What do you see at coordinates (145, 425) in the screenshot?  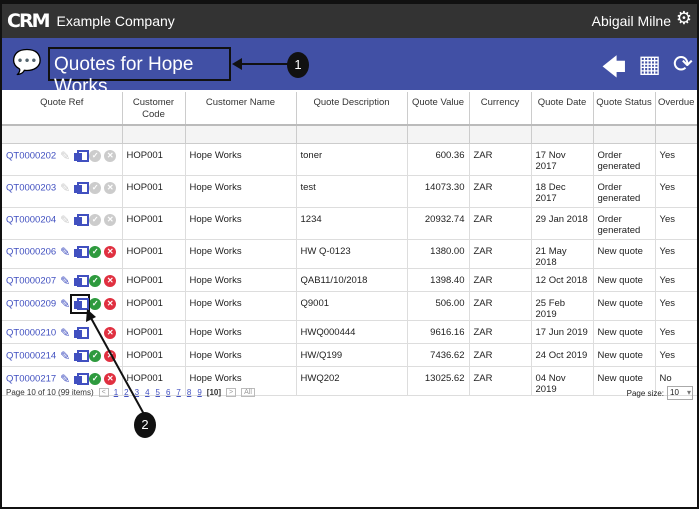 I see `callout-badge-2: 2` at bounding box center [145, 425].